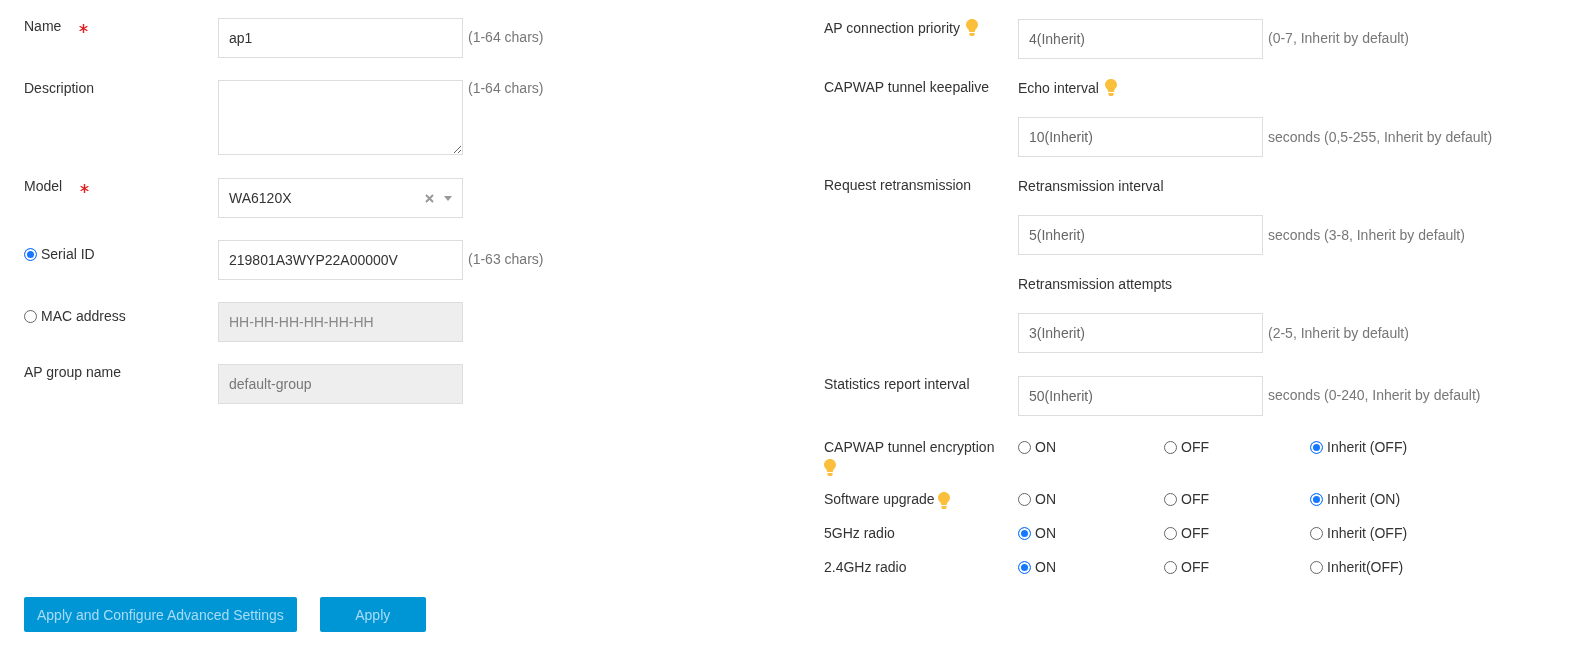  Describe the element at coordinates (1058, 88) in the screenshot. I see `setting-label: Echo interval` at that location.